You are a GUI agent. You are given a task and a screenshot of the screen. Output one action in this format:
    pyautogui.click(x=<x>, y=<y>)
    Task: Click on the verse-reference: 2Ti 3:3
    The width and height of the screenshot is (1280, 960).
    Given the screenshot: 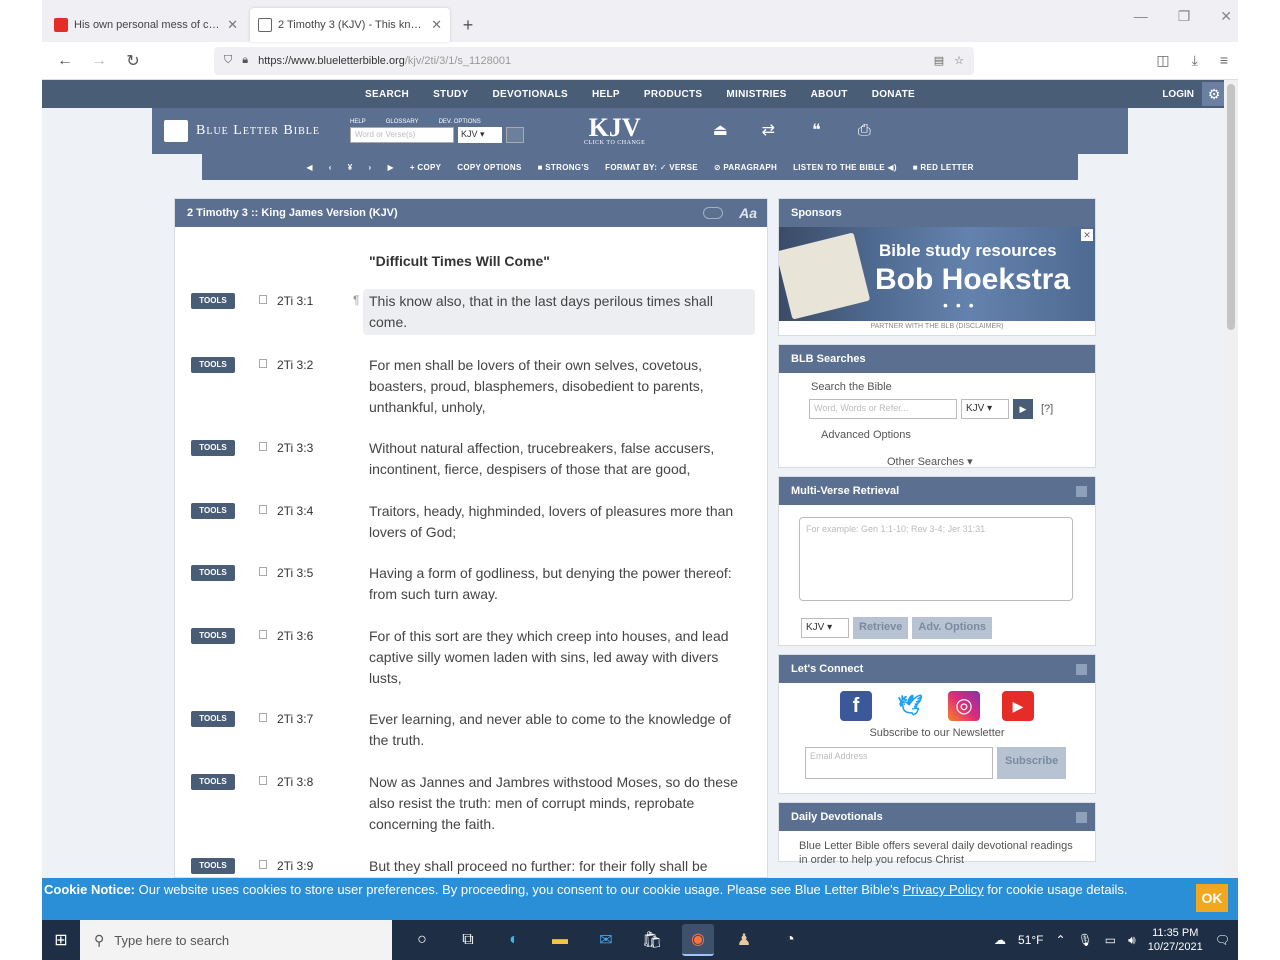 What is the action you would take?
    pyautogui.click(x=295, y=448)
    